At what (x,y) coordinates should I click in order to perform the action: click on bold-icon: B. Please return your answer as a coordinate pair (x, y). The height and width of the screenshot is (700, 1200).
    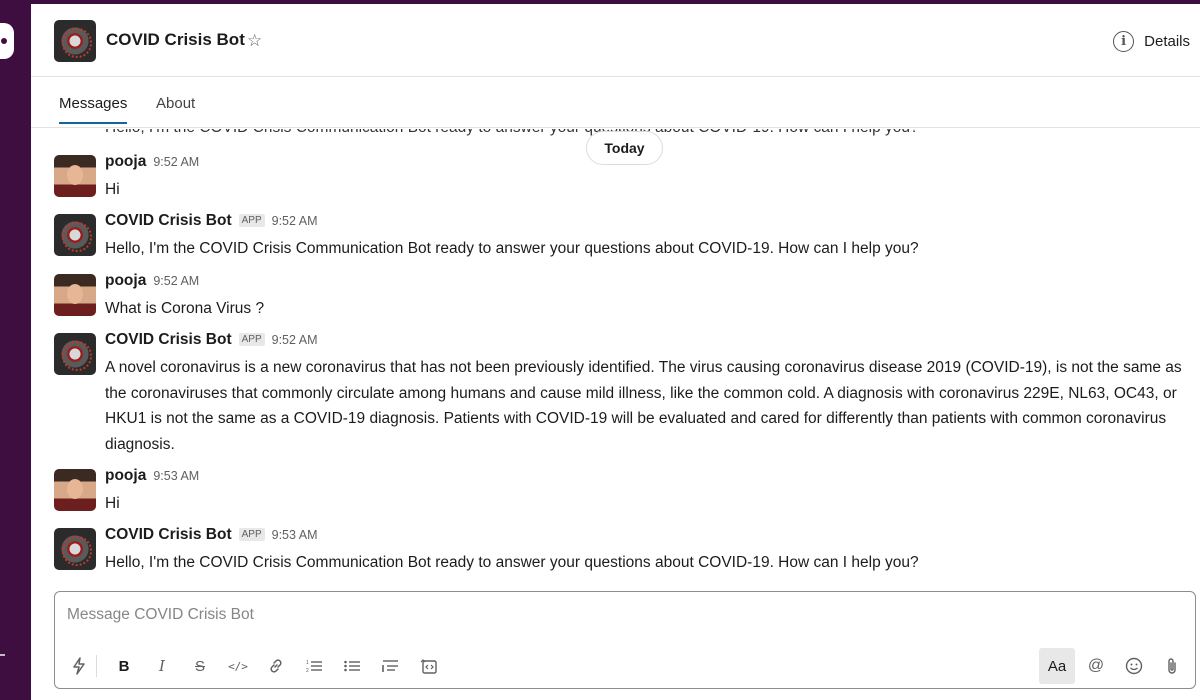
    Looking at the image, I should click on (124, 666).